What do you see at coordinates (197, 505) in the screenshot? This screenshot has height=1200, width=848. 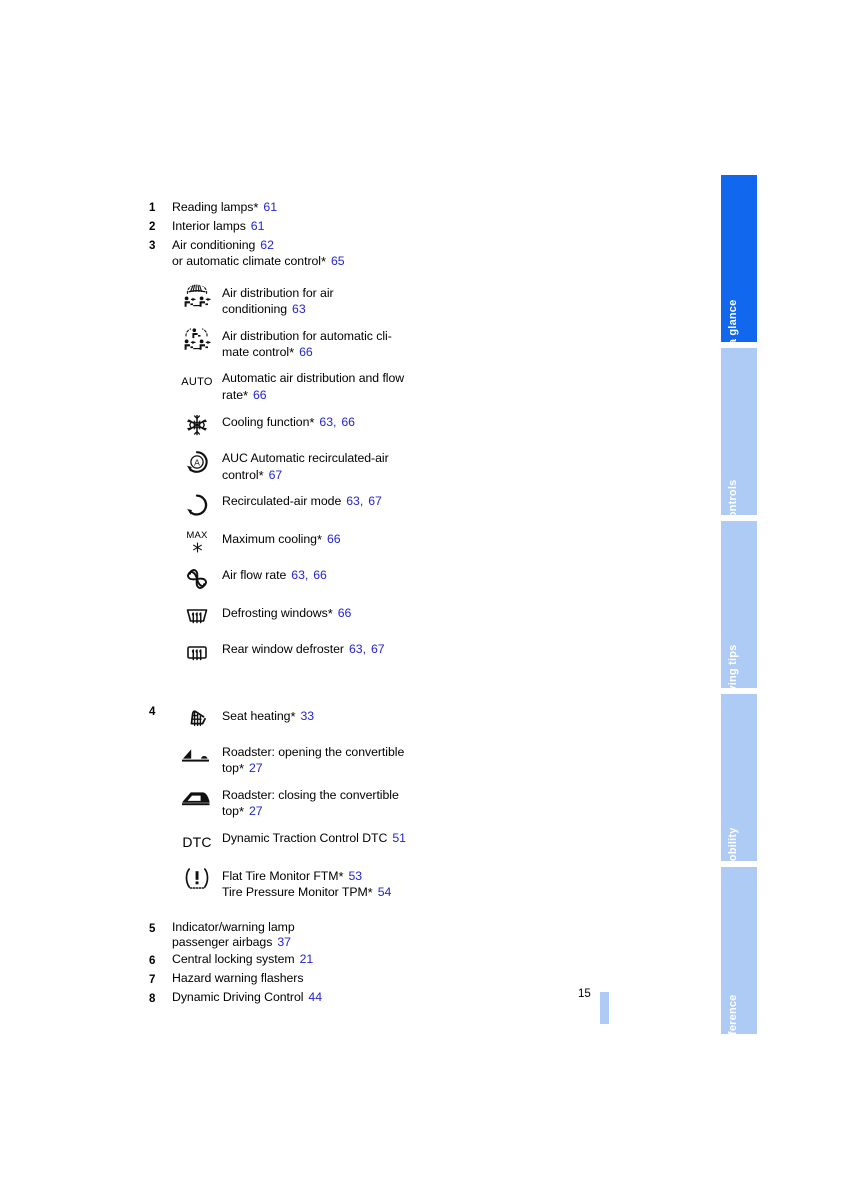 I see `recirculated-air-icon` at bounding box center [197, 505].